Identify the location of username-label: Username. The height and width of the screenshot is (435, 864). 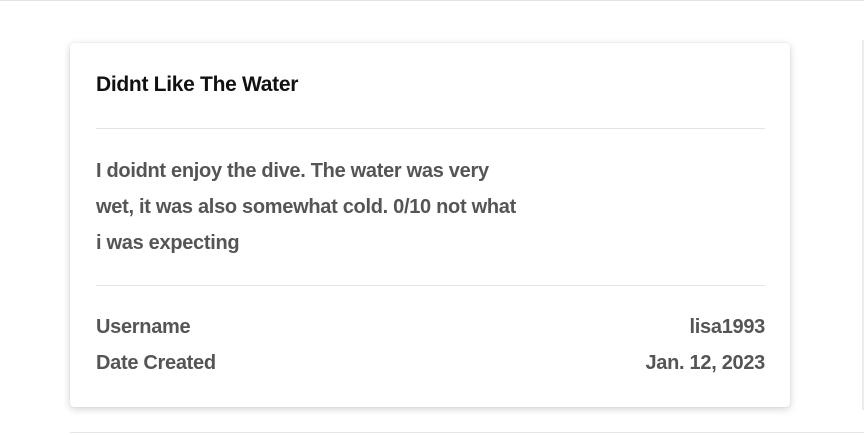
(143, 327).